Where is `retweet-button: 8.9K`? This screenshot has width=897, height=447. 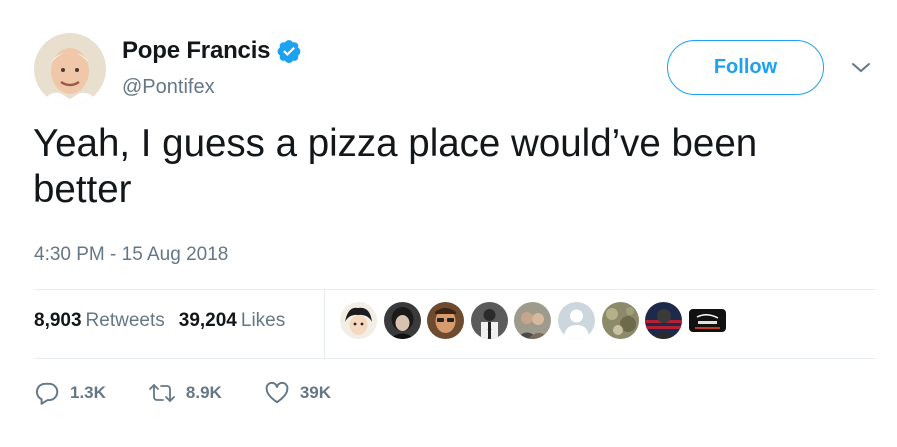
retweet-button: 8.9K is located at coordinates (185, 393).